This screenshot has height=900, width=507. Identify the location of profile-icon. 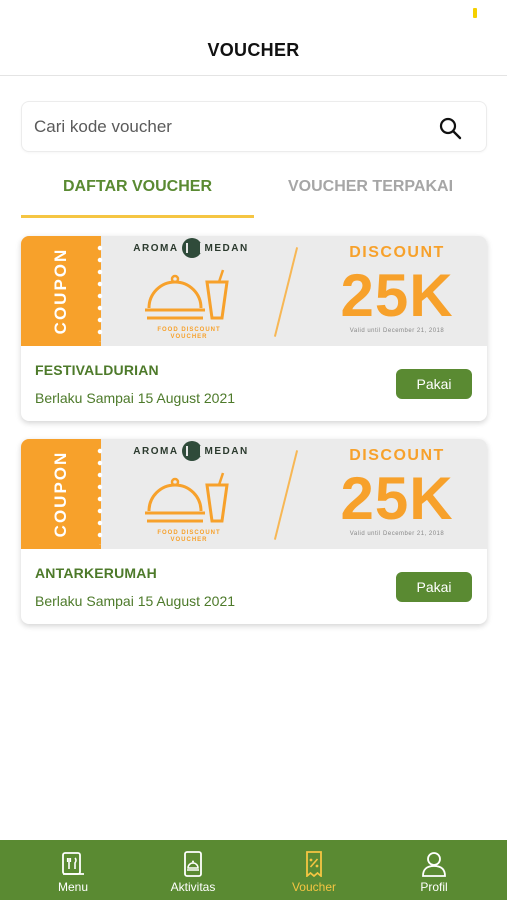
(434, 864).